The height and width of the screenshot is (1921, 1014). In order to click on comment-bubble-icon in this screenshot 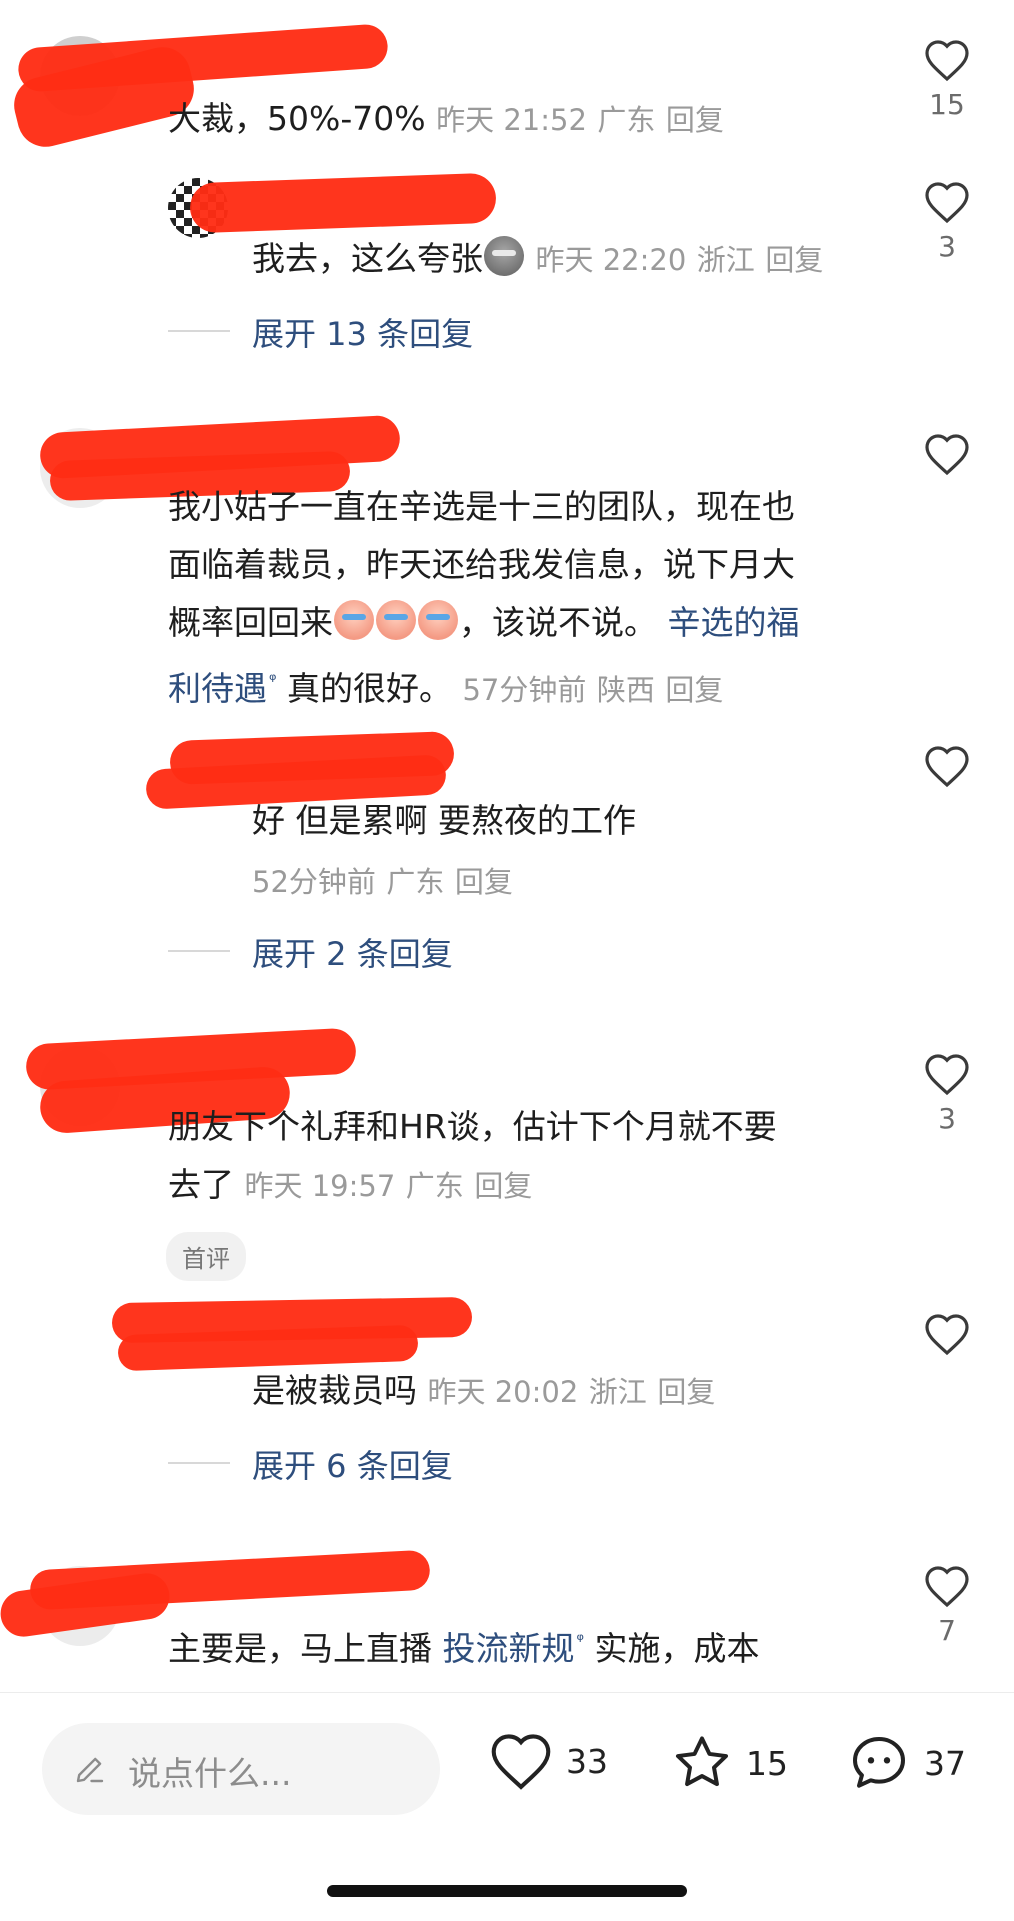, I will do `click(879, 1762)`.